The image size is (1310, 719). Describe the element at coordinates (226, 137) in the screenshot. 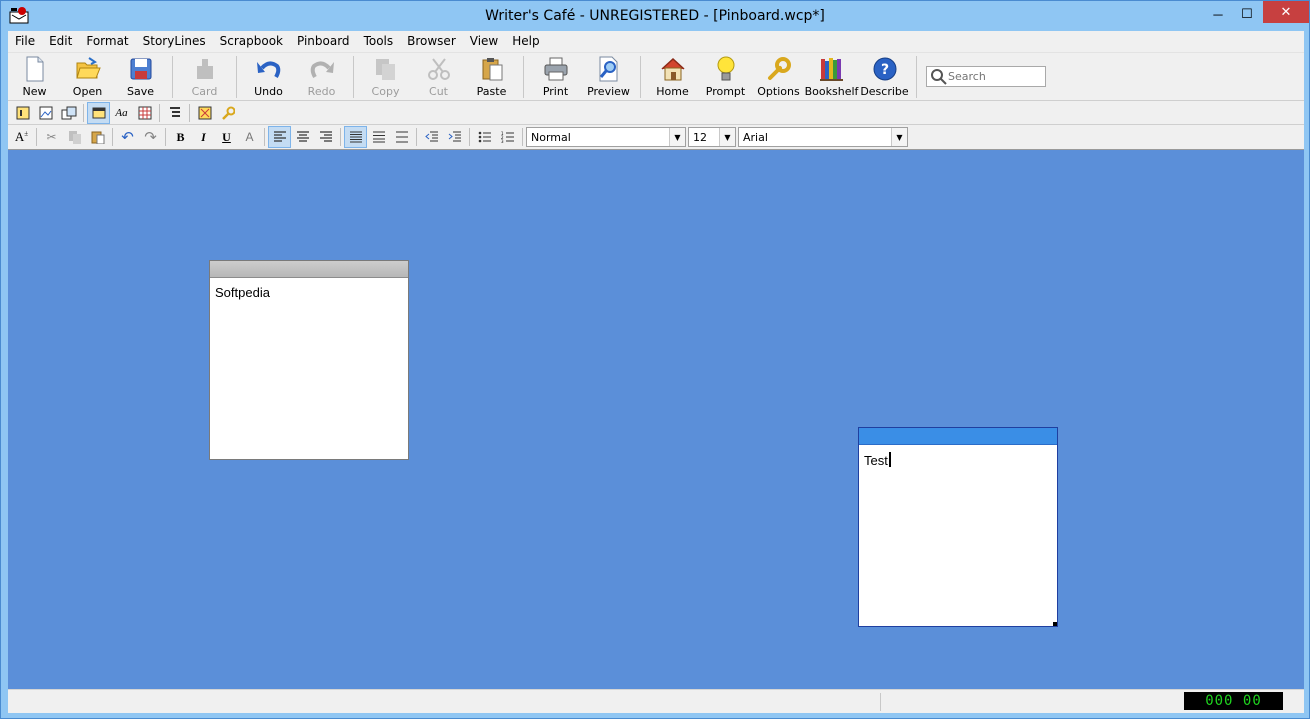

I see `underline-button: U` at that location.